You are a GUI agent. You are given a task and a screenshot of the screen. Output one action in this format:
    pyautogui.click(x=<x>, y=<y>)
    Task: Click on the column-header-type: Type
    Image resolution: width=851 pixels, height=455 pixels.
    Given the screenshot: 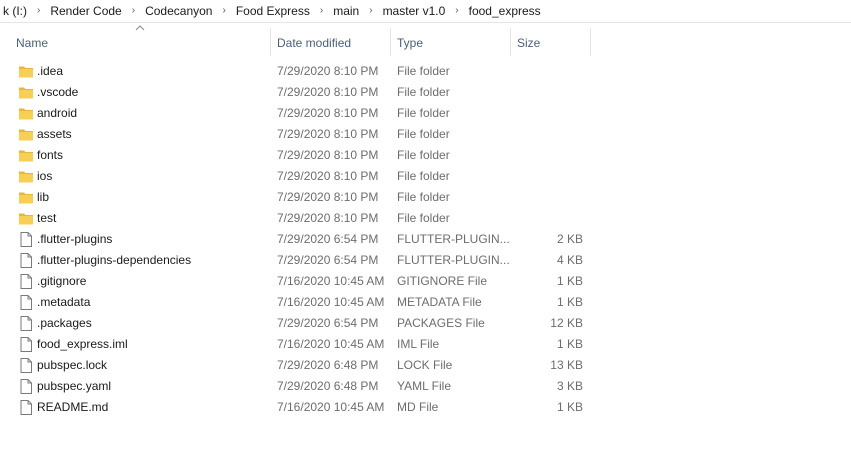 What is the action you would take?
    pyautogui.click(x=410, y=46)
    